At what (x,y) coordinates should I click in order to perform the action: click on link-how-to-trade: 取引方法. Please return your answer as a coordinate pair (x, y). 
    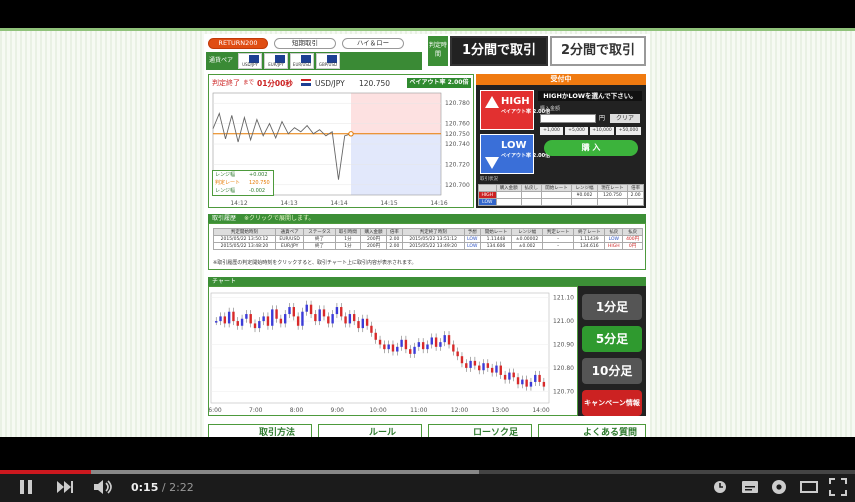
    Looking at the image, I should click on (260, 430).